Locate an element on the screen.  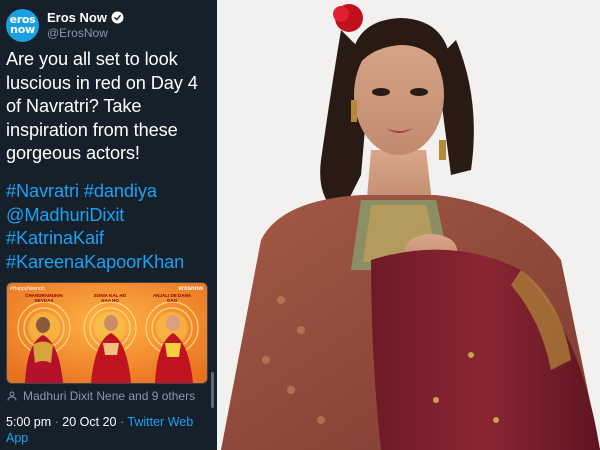
poster-label: CHANDRAMUKHI DEVDAS is located at coordinates (44, 298).